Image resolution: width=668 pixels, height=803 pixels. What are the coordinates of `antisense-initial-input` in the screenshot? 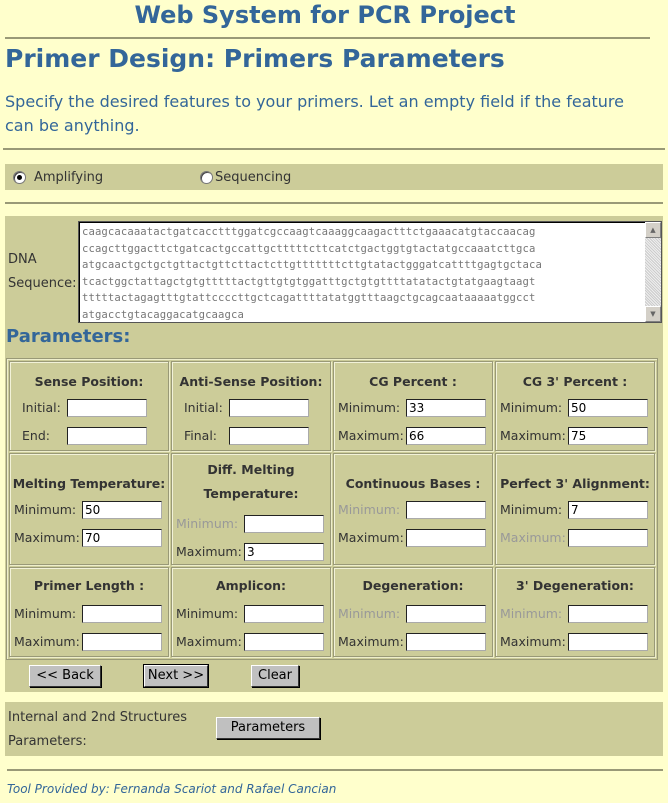 It's located at (269, 408).